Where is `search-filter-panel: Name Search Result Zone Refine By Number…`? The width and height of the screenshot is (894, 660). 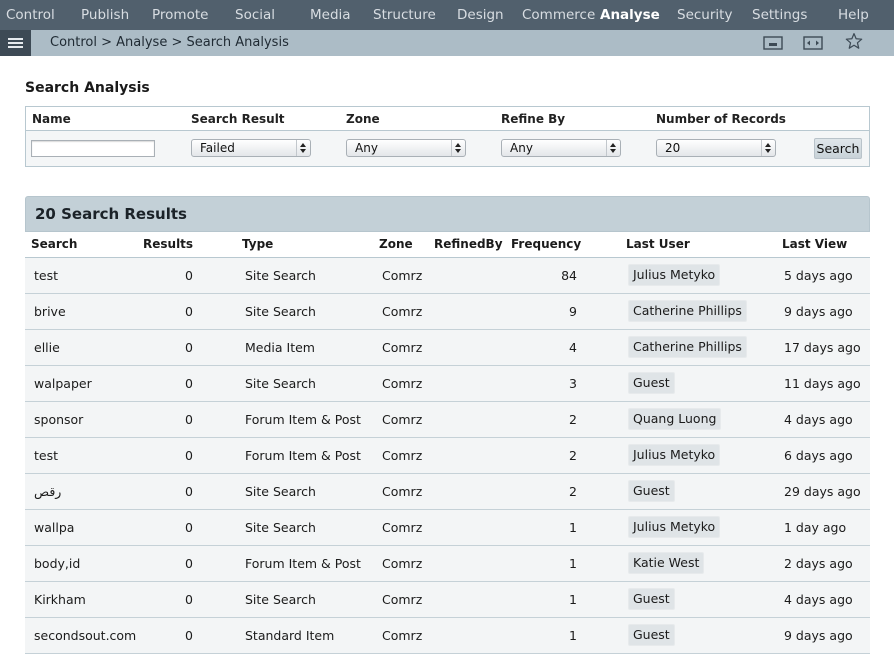 search-filter-panel: Name Search Result Zone Refine By Number… is located at coordinates (447, 136).